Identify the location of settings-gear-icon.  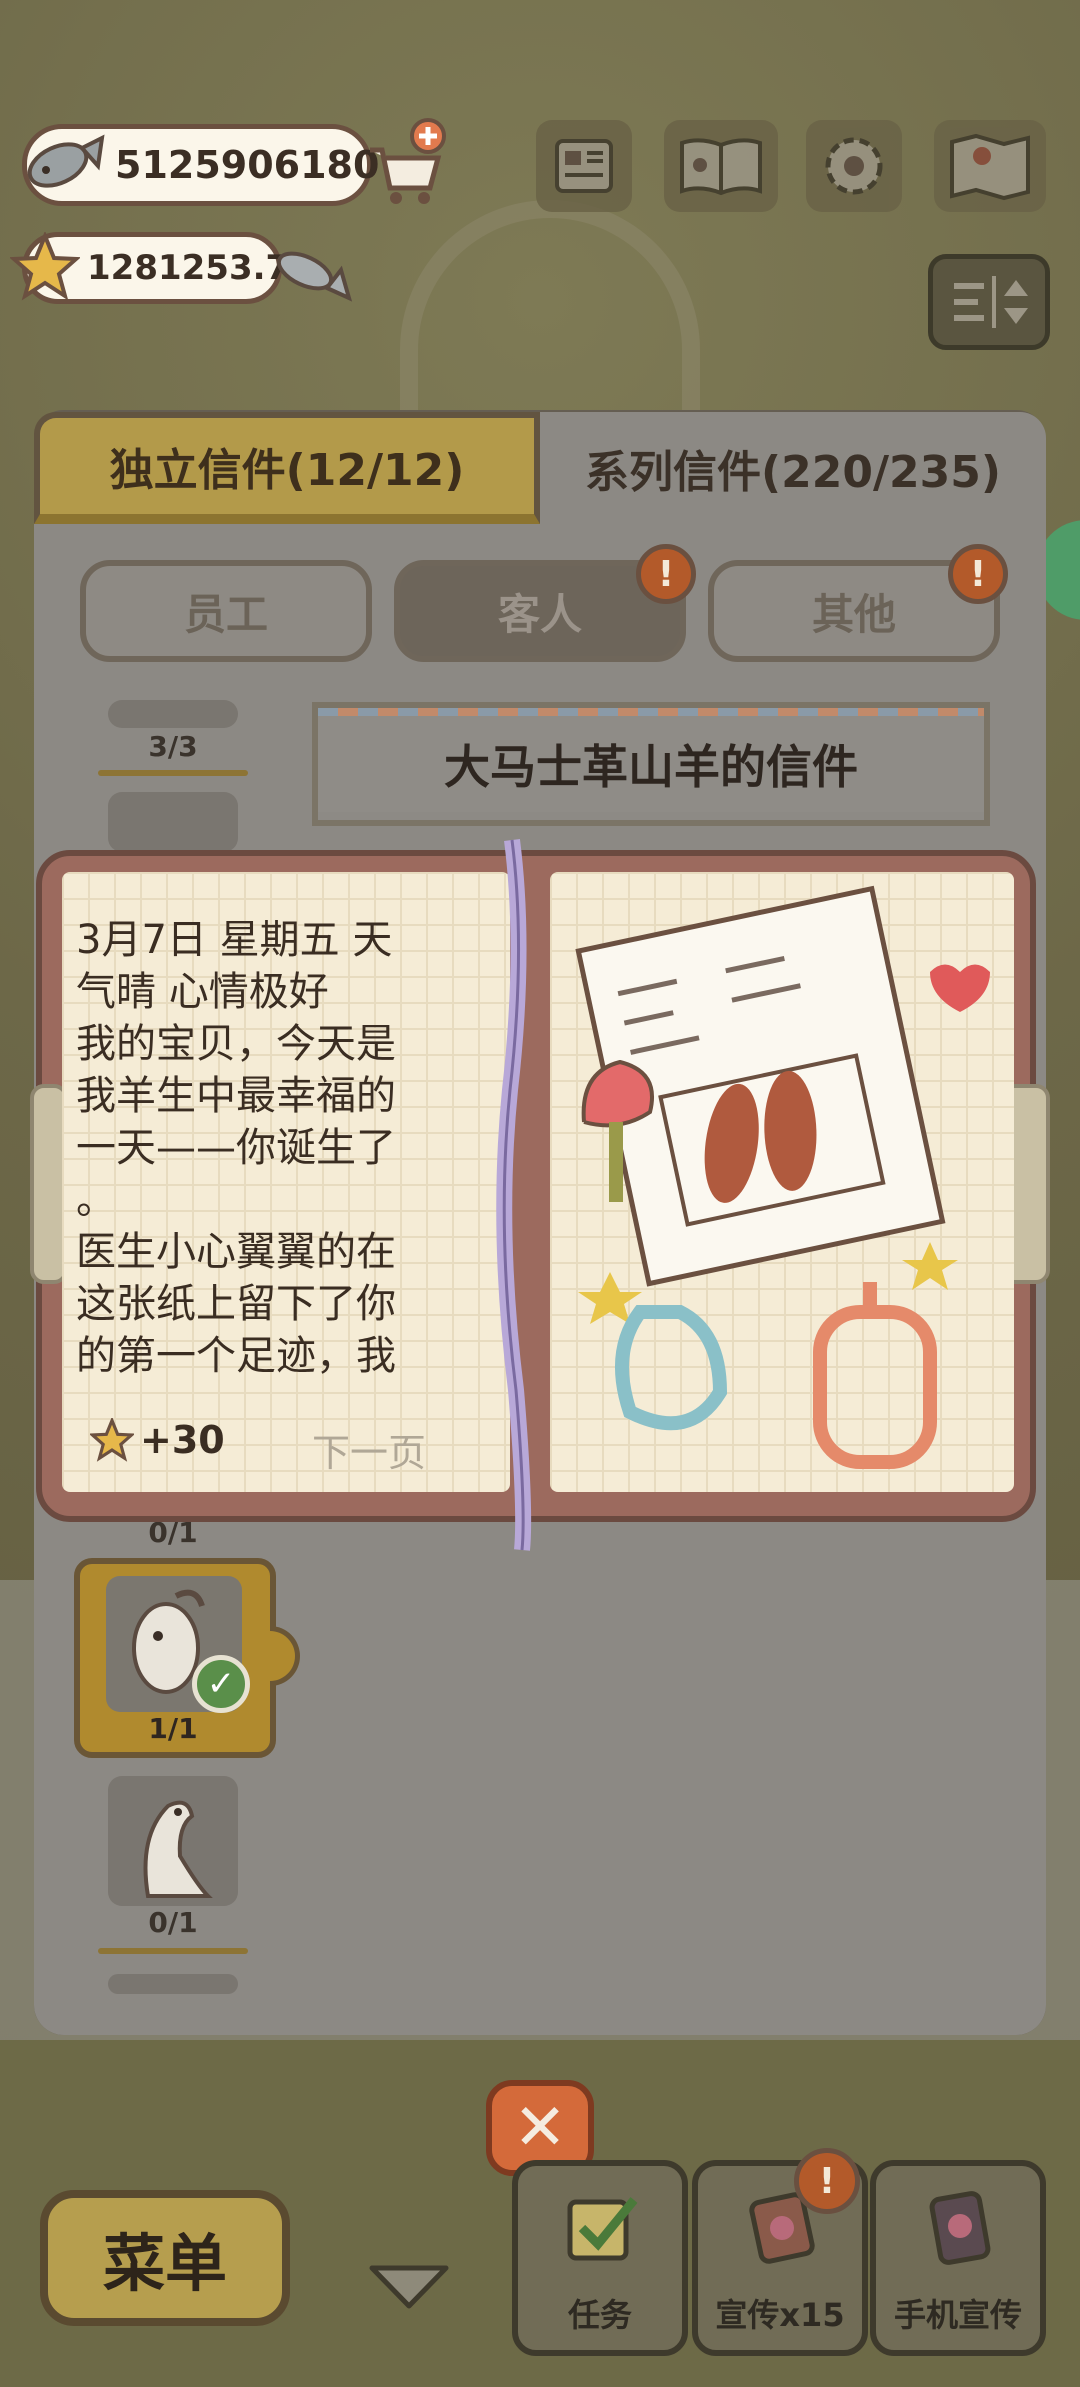
(854, 166).